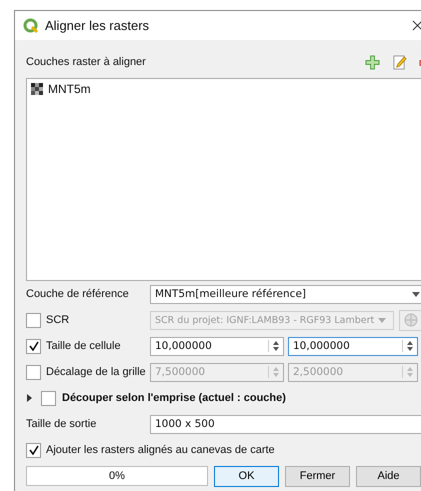 The image size is (421, 491). I want to click on checkbox-label: SCR, so click(58, 320).